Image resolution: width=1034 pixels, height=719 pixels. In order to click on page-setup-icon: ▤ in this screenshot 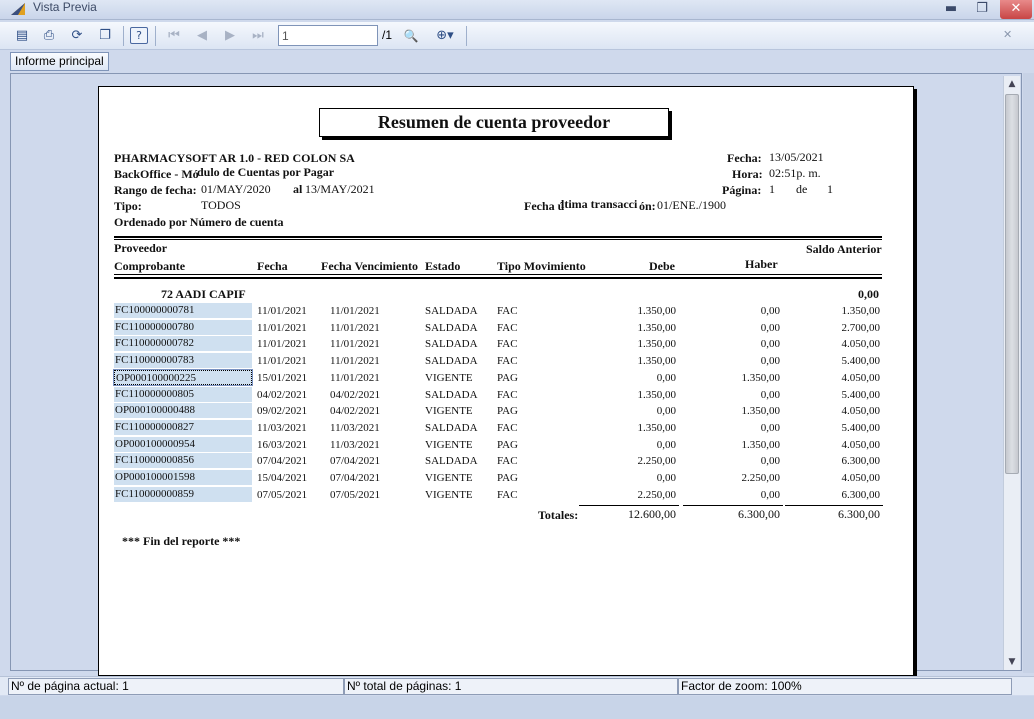, I will do `click(22, 36)`.